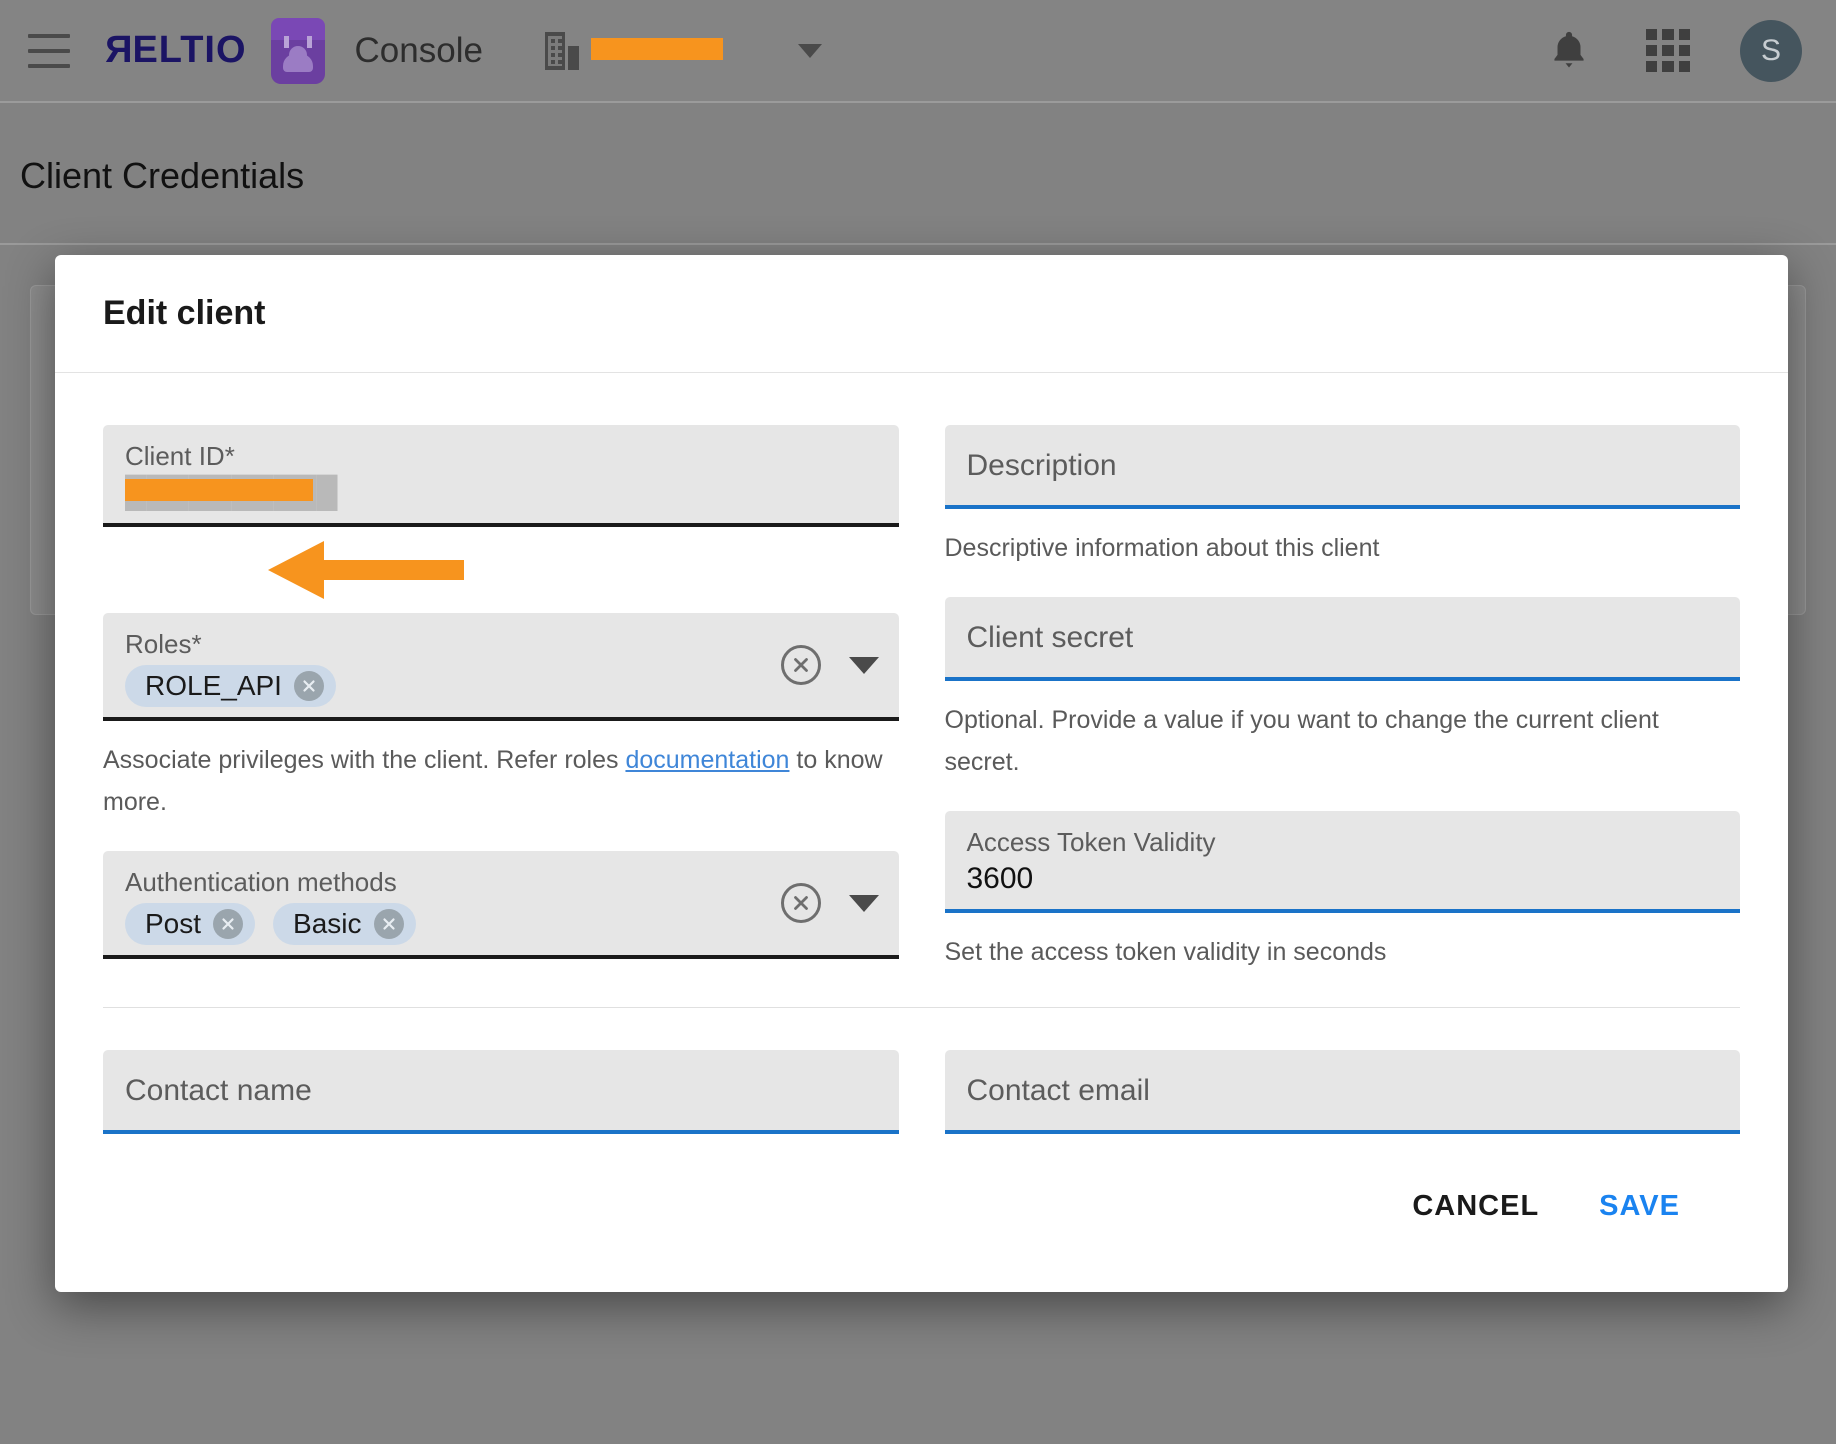 The width and height of the screenshot is (1836, 1444). Describe the element at coordinates (308, 686) in the screenshot. I see `roles-chip-remove-icon` at that location.